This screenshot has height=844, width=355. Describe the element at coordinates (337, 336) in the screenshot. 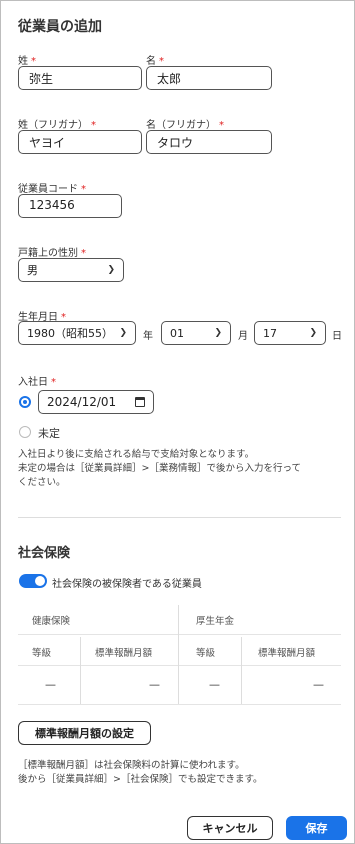

I see `day-unit: 日` at that location.